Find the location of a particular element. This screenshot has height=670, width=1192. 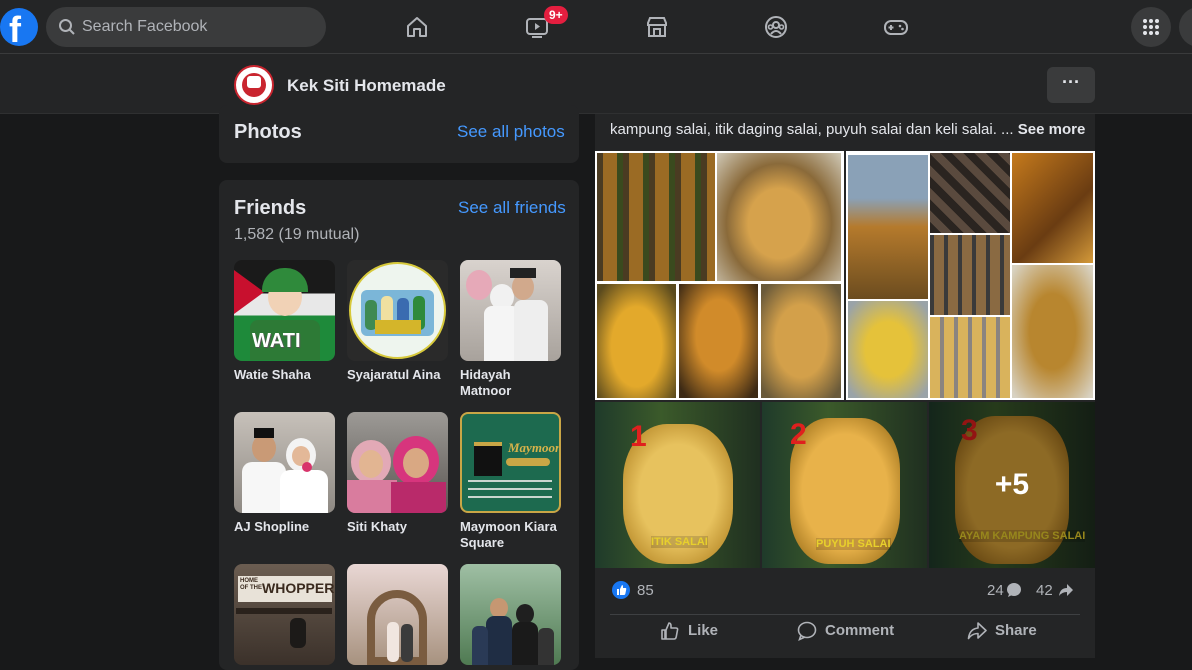

video-notification-badge: 9+ is located at coordinates (556, 15).